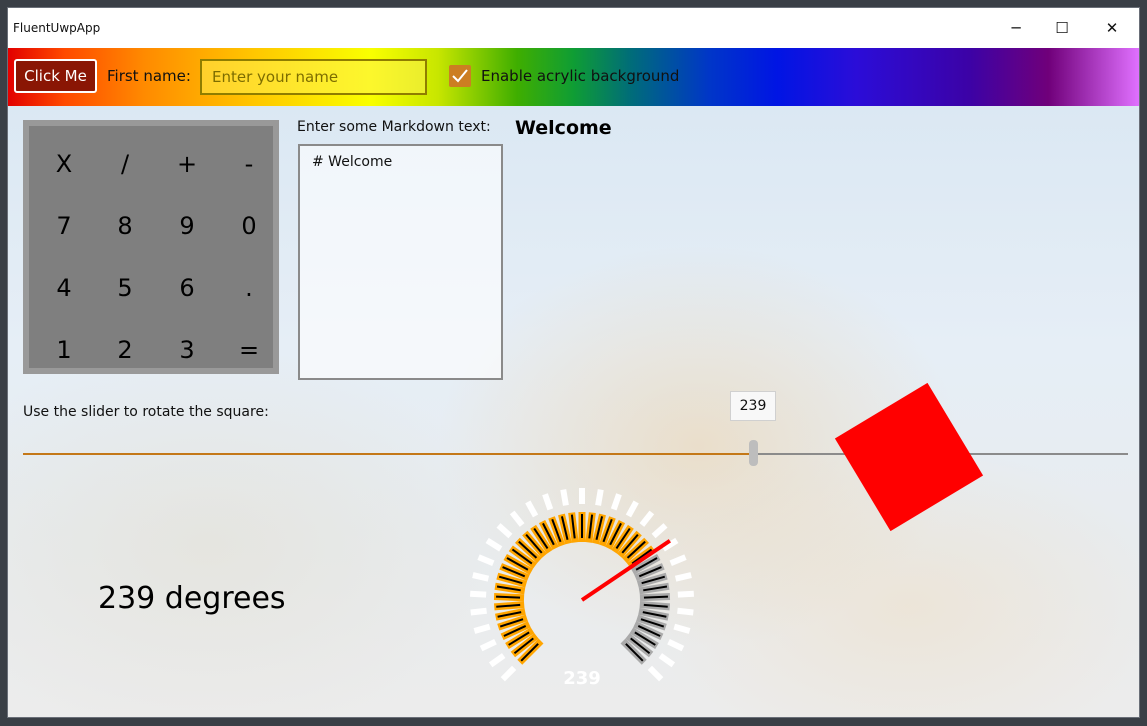  What do you see at coordinates (394, 127) in the screenshot?
I see `markdown-label: Enter some Markdown text:` at bounding box center [394, 127].